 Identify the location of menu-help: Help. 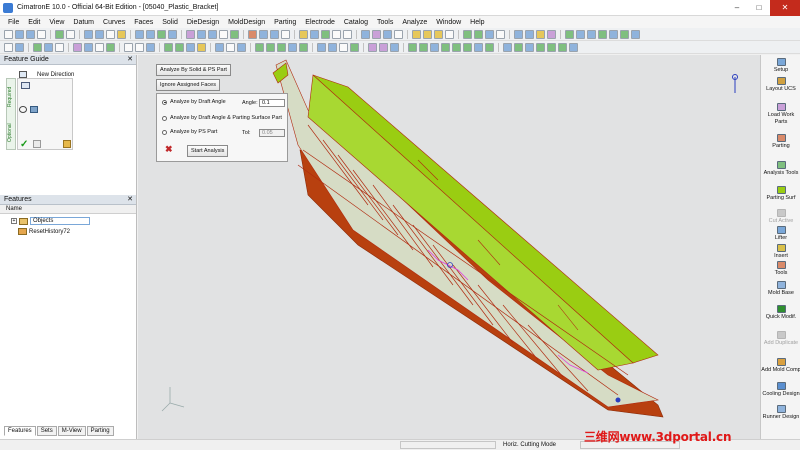
(477, 22).